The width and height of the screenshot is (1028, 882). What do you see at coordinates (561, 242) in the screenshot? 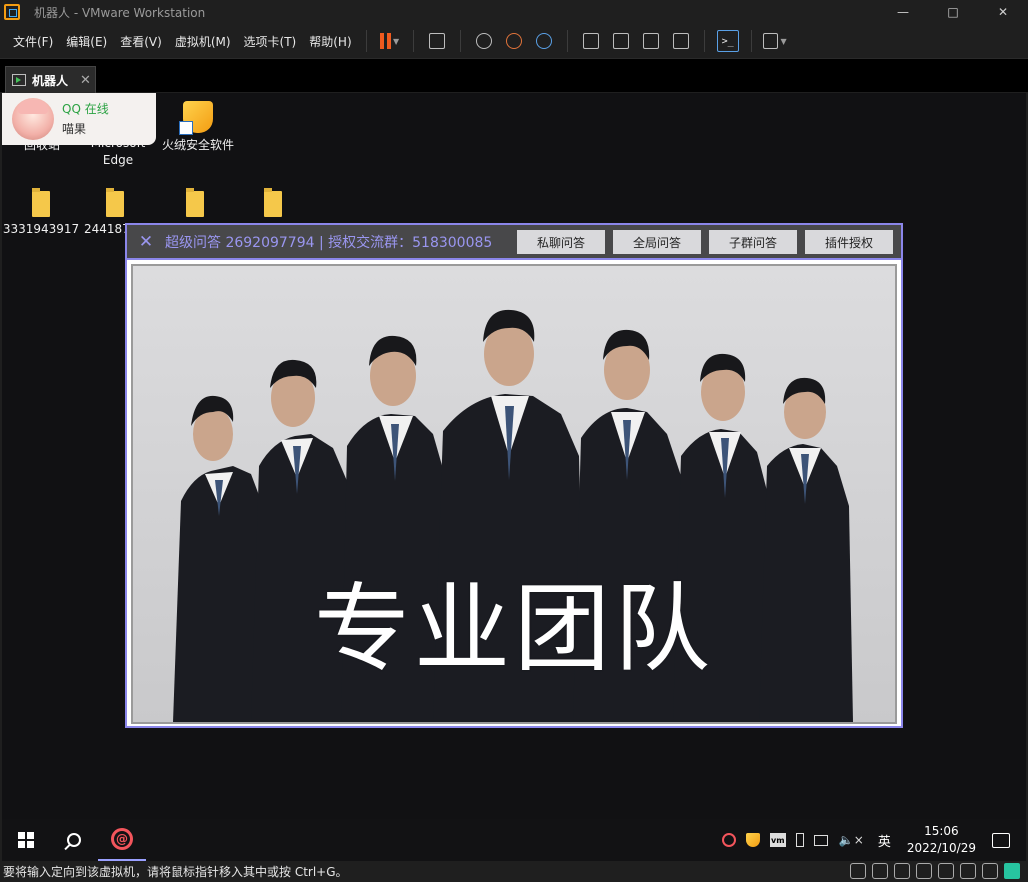
I see `private-qa-button: 私聊问答` at bounding box center [561, 242].